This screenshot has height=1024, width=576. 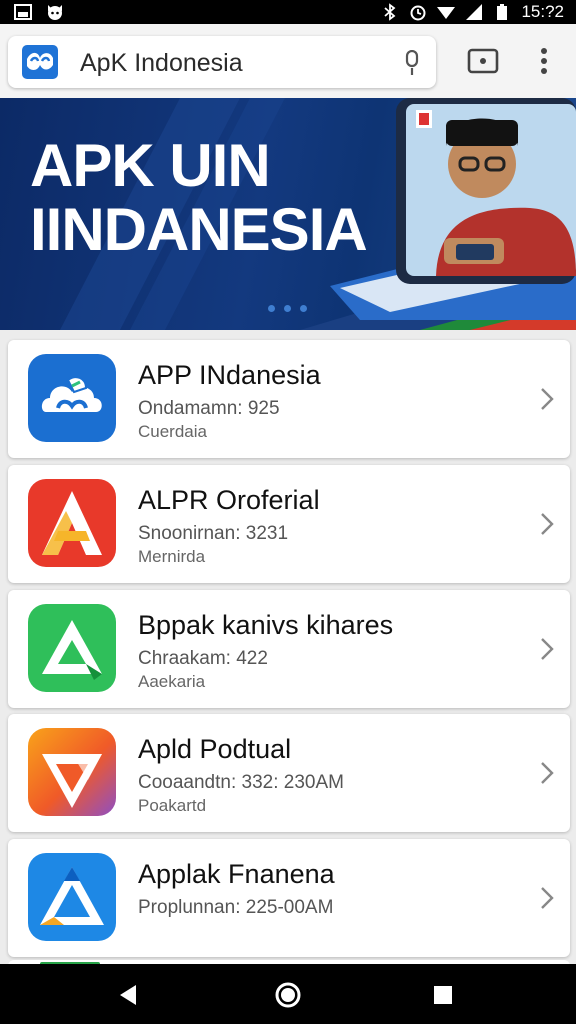 I want to click on search-box: ApK Indonesia, so click(x=222, y=62).